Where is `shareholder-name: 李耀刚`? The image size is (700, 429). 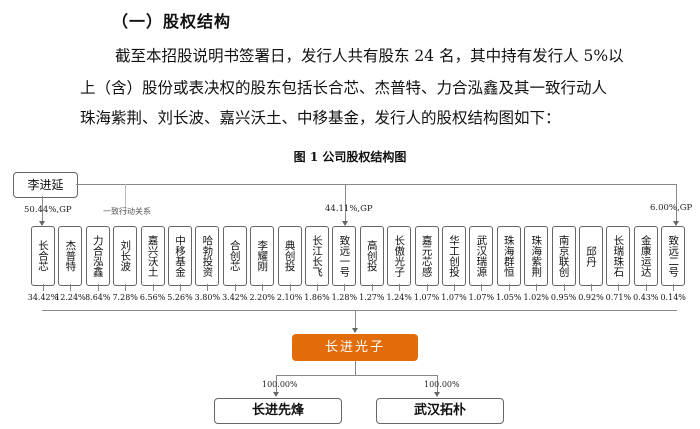 shareholder-name: 李耀刚 is located at coordinates (262, 256).